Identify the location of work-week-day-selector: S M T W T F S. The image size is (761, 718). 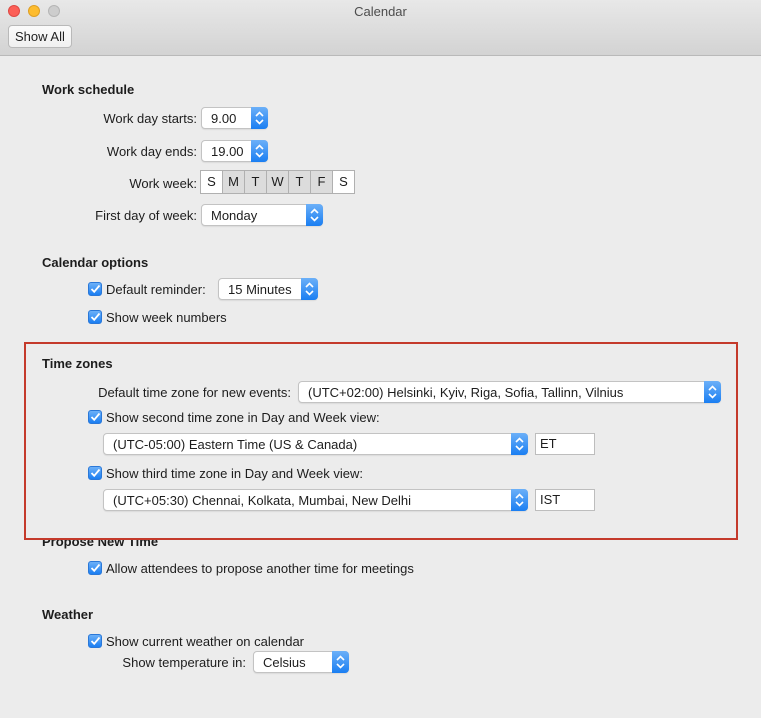
(277, 182).